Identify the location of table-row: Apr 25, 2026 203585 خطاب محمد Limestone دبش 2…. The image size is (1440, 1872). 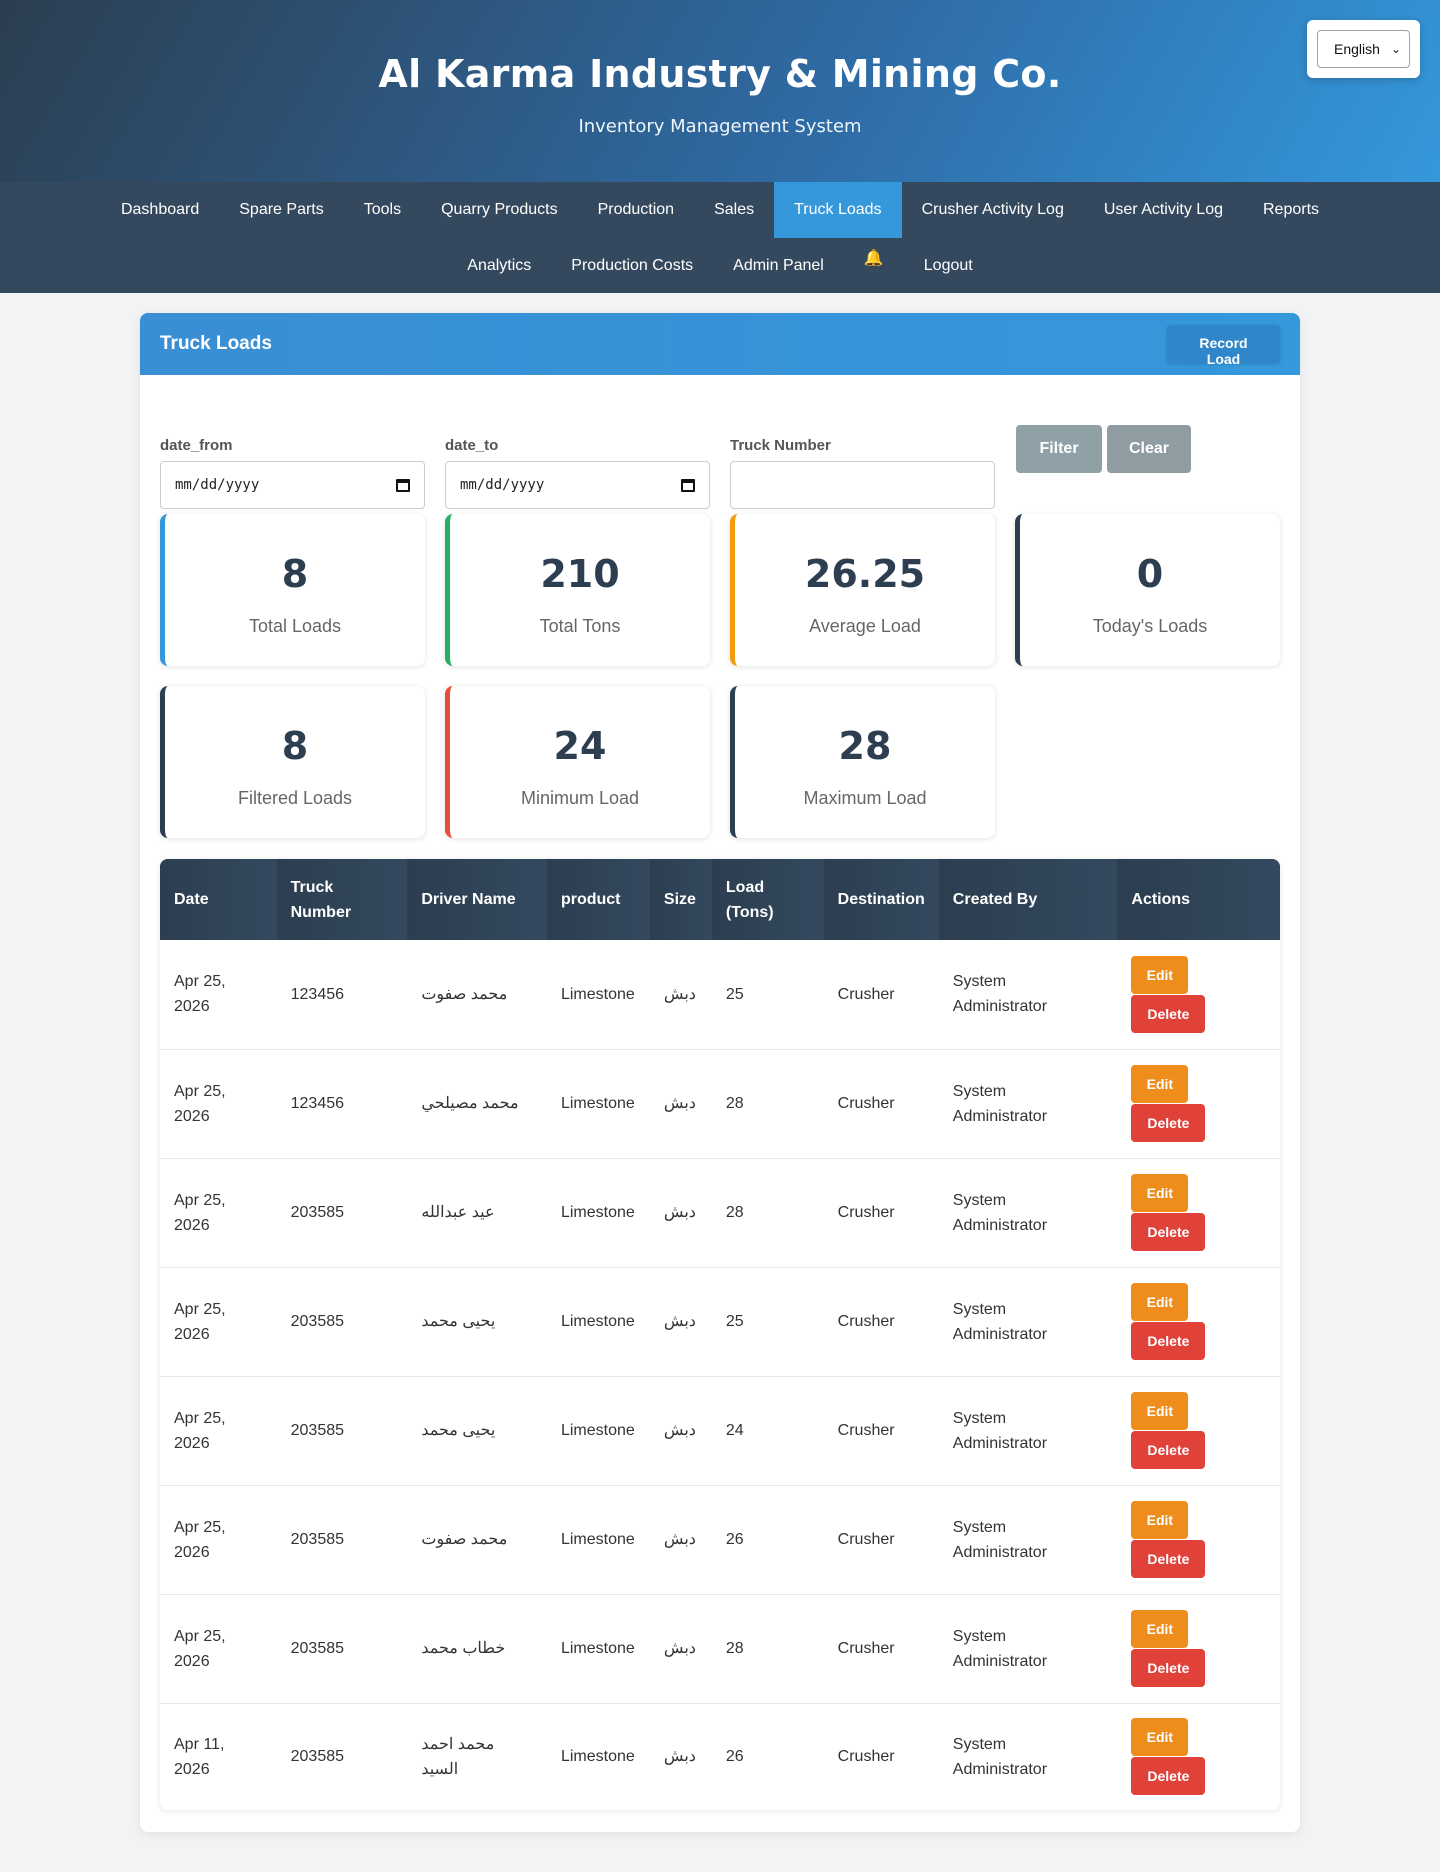
(720, 1649).